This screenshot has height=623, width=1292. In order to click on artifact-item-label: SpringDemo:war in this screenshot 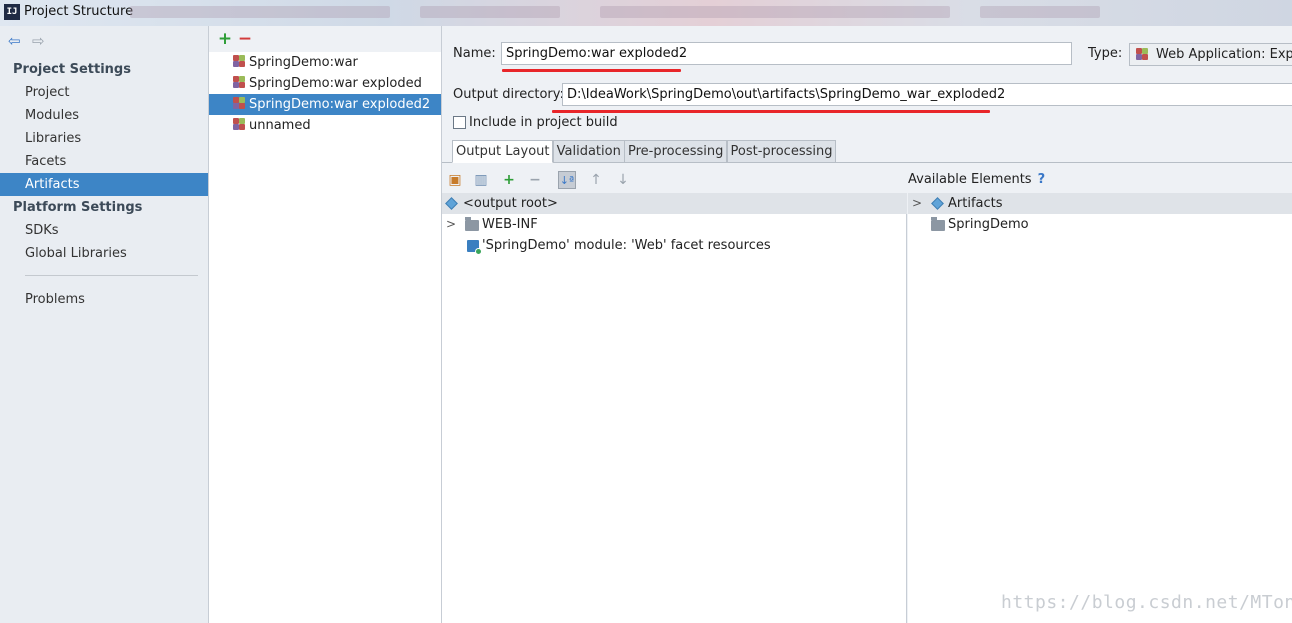, I will do `click(303, 62)`.